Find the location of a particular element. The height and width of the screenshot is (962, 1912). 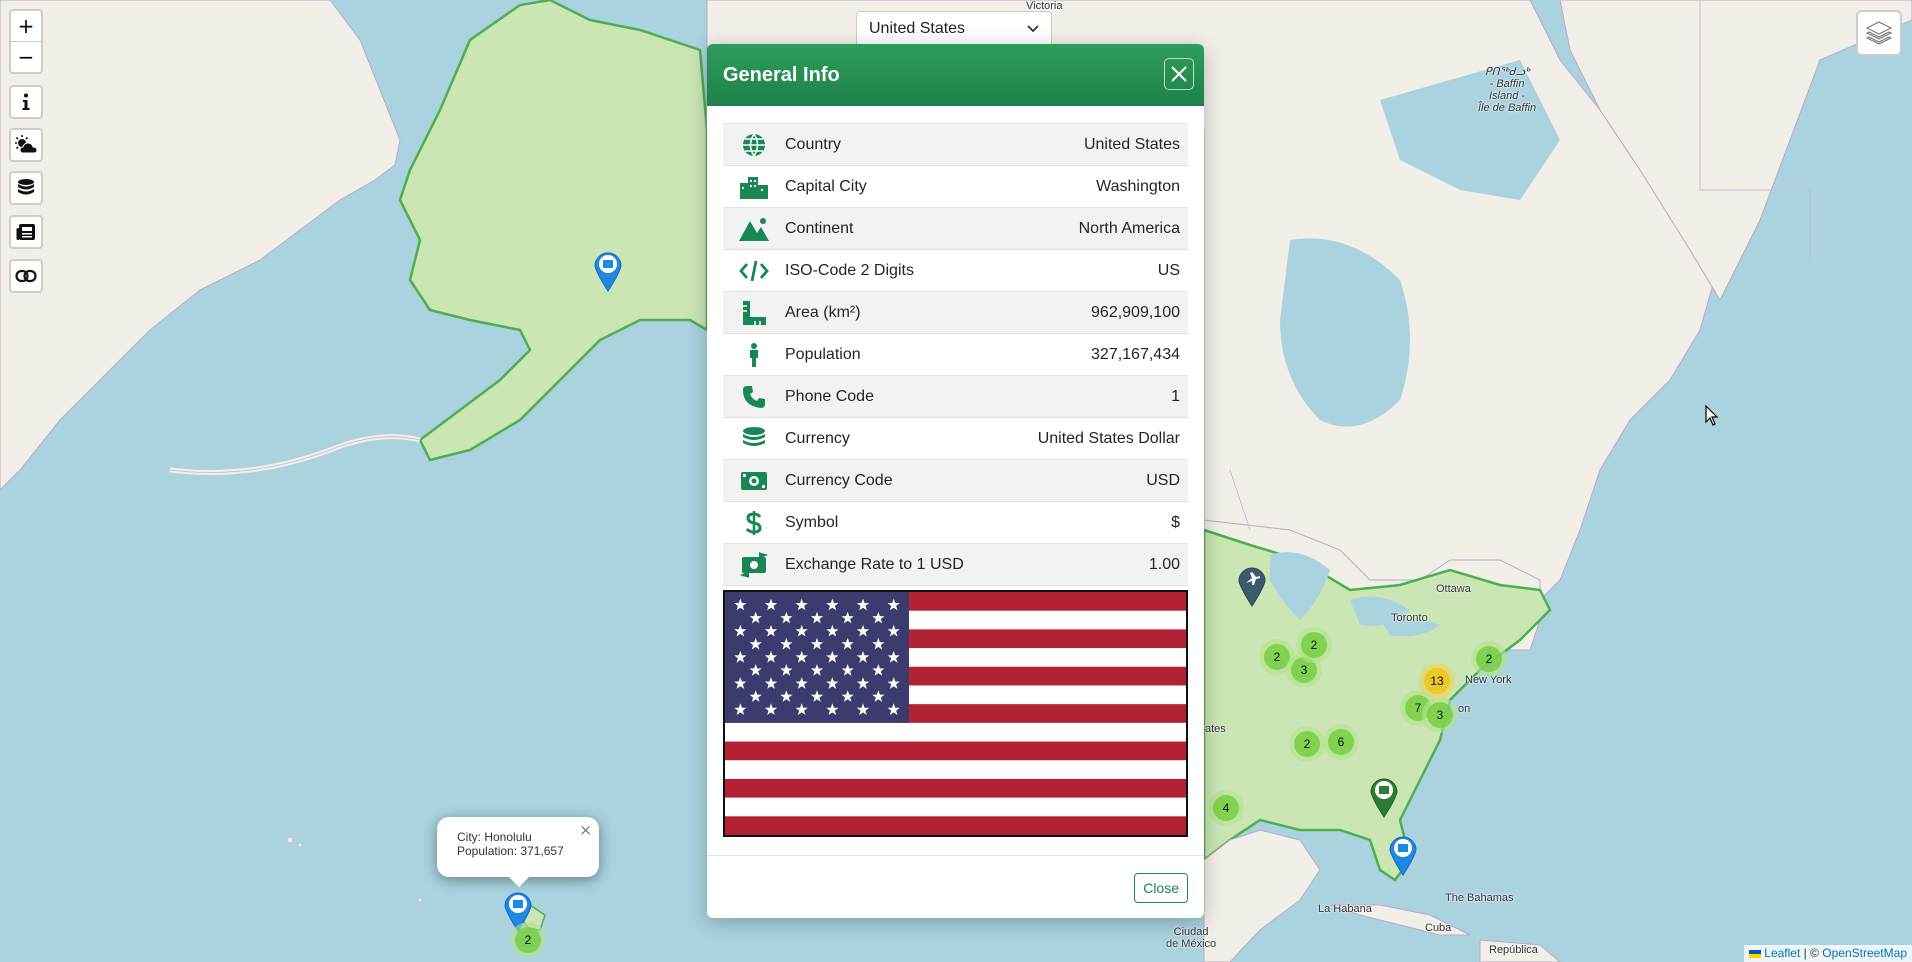

cluster-count: 6 is located at coordinates (1341, 742).